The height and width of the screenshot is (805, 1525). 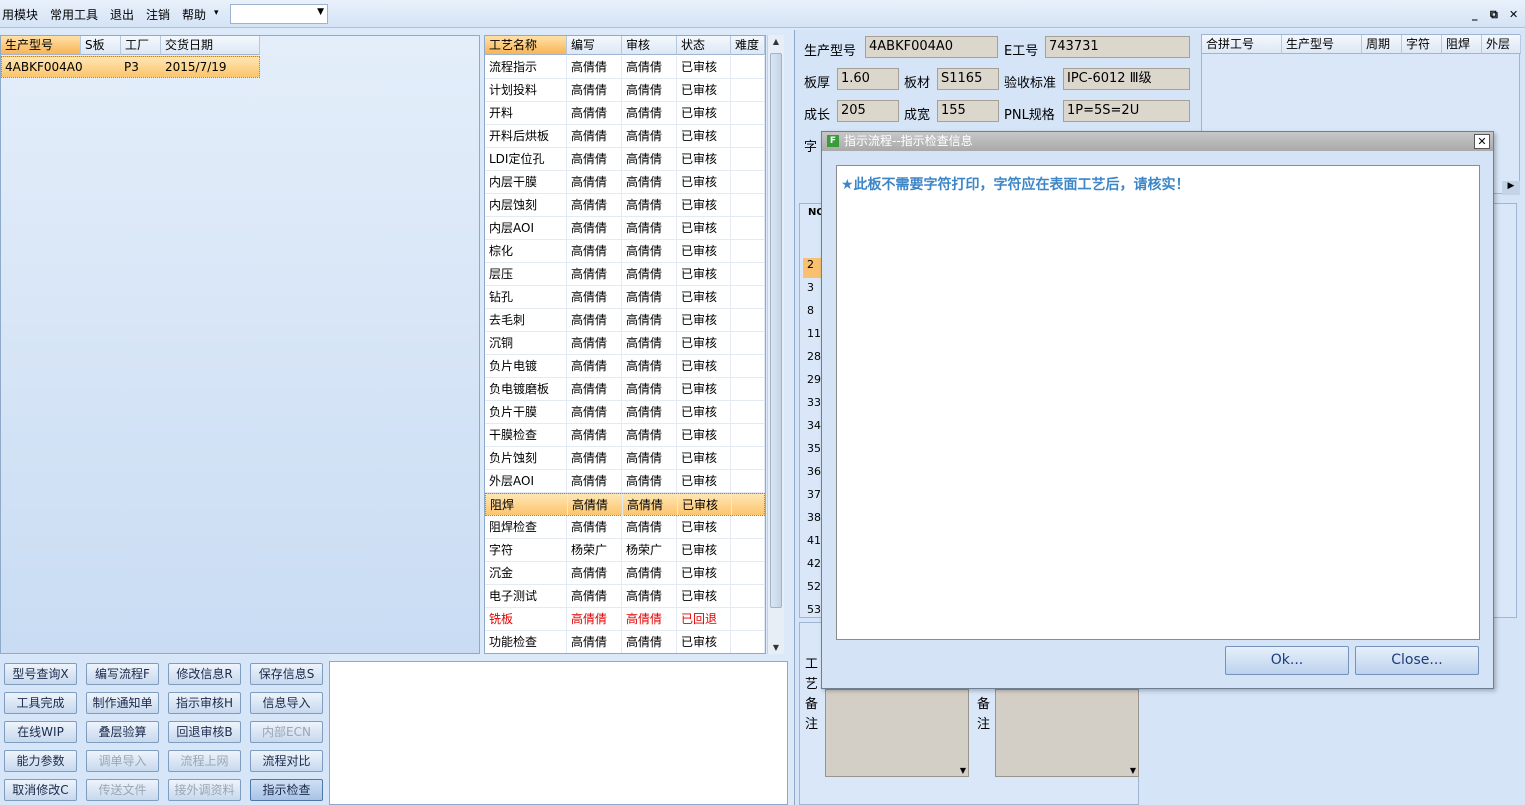 What do you see at coordinates (1117, 47) in the screenshot?
I see `eno-field: 743731` at bounding box center [1117, 47].